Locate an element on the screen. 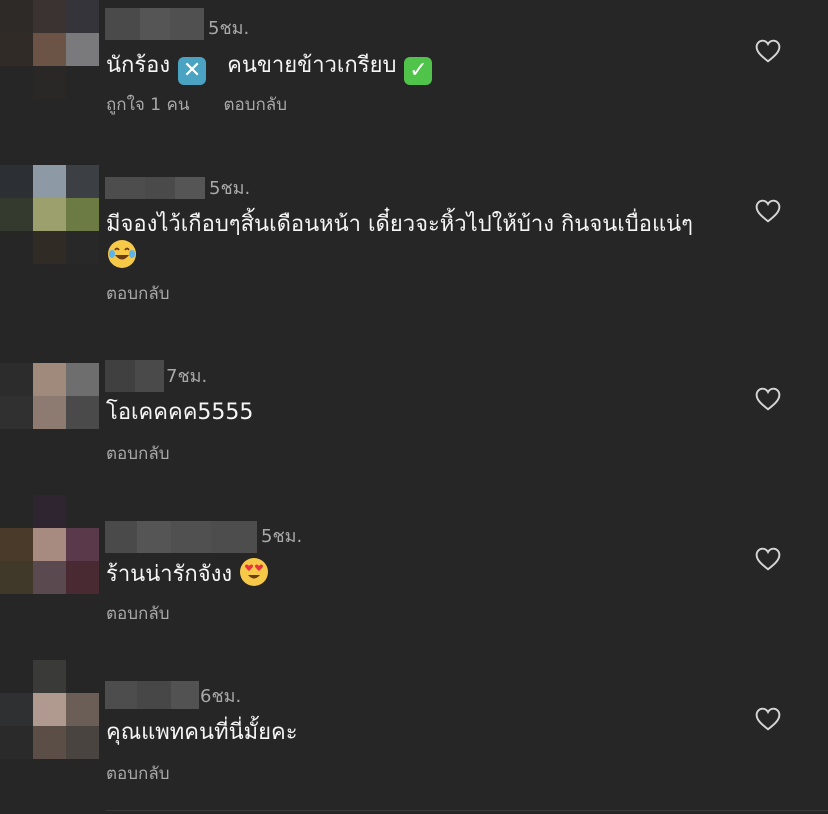  comment-text: โอเคคคค5555 is located at coordinates (180, 412).